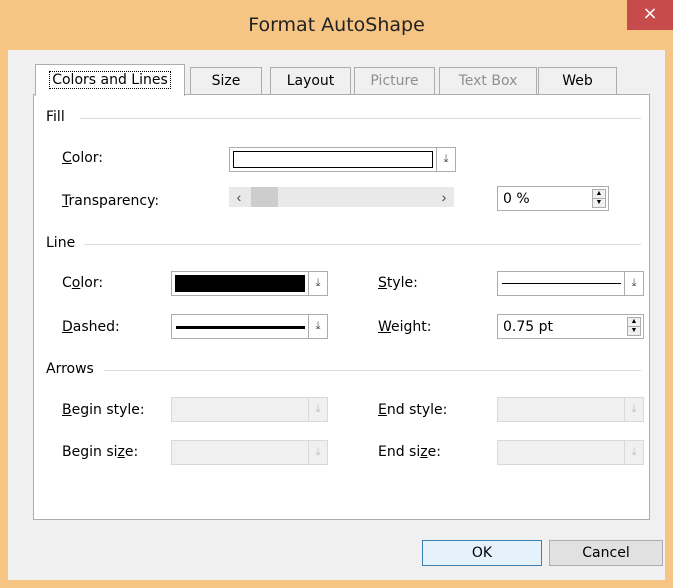 The height and width of the screenshot is (588, 673). What do you see at coordinates (444, 197) in the screenshot?
I see `chevron-right-icon: ›` at bounding box center [444, 197].